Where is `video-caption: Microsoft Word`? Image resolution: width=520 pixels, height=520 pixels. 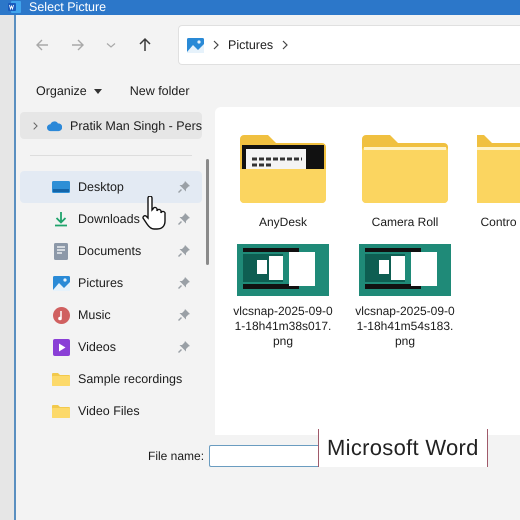
video-caption: Microsoft Word is located at coordinates (403, 448).